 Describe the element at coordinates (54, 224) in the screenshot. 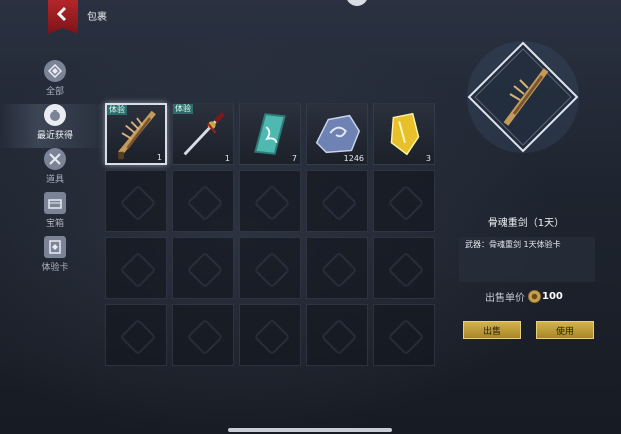

I see `sidebar-item-label: 宝箱` at that location.